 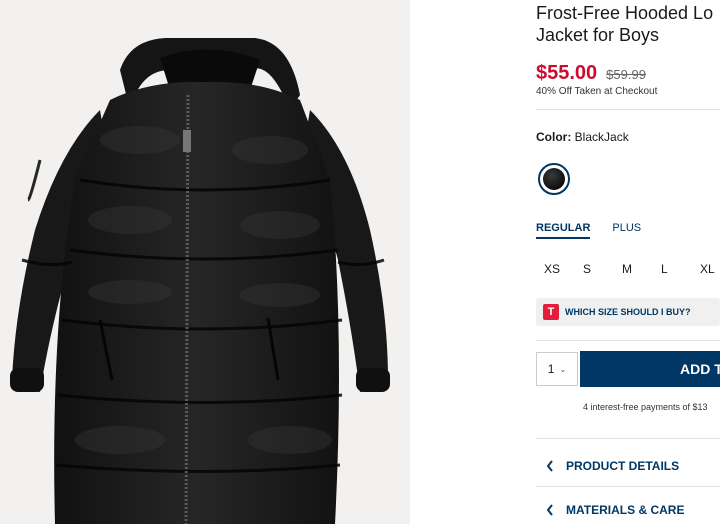 I want to click on size-option-l: L, so click(x=672, y=269).